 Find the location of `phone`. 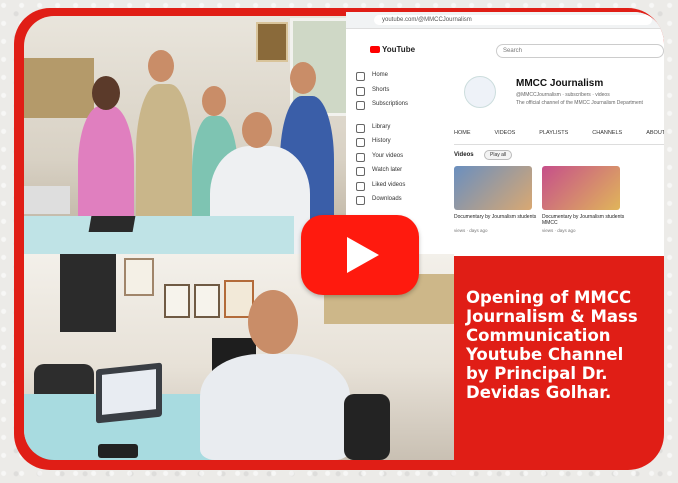

phone is located at coordinates (118, 451).